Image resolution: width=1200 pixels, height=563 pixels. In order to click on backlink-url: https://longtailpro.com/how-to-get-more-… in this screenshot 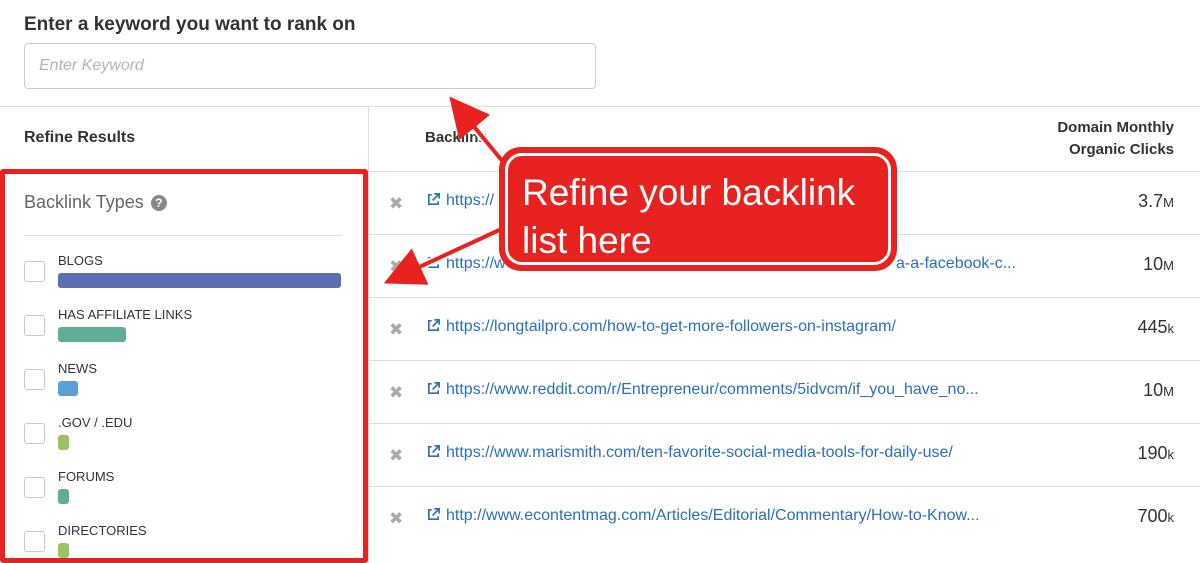, I will do `click(671, 327)`.